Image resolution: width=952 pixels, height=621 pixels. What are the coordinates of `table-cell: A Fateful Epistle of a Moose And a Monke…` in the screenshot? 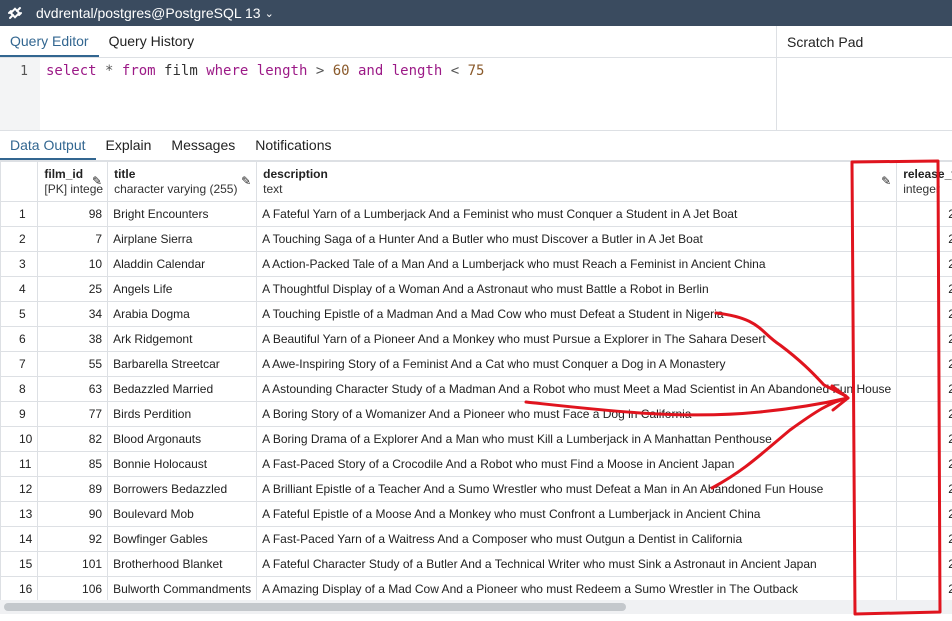 It's located at (577, 514).